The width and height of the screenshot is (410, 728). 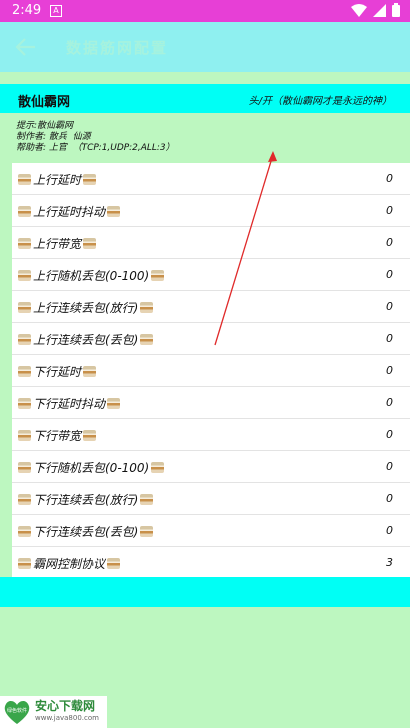 I want to click on item-label: 下行带宽, so click(x=57, y=436).